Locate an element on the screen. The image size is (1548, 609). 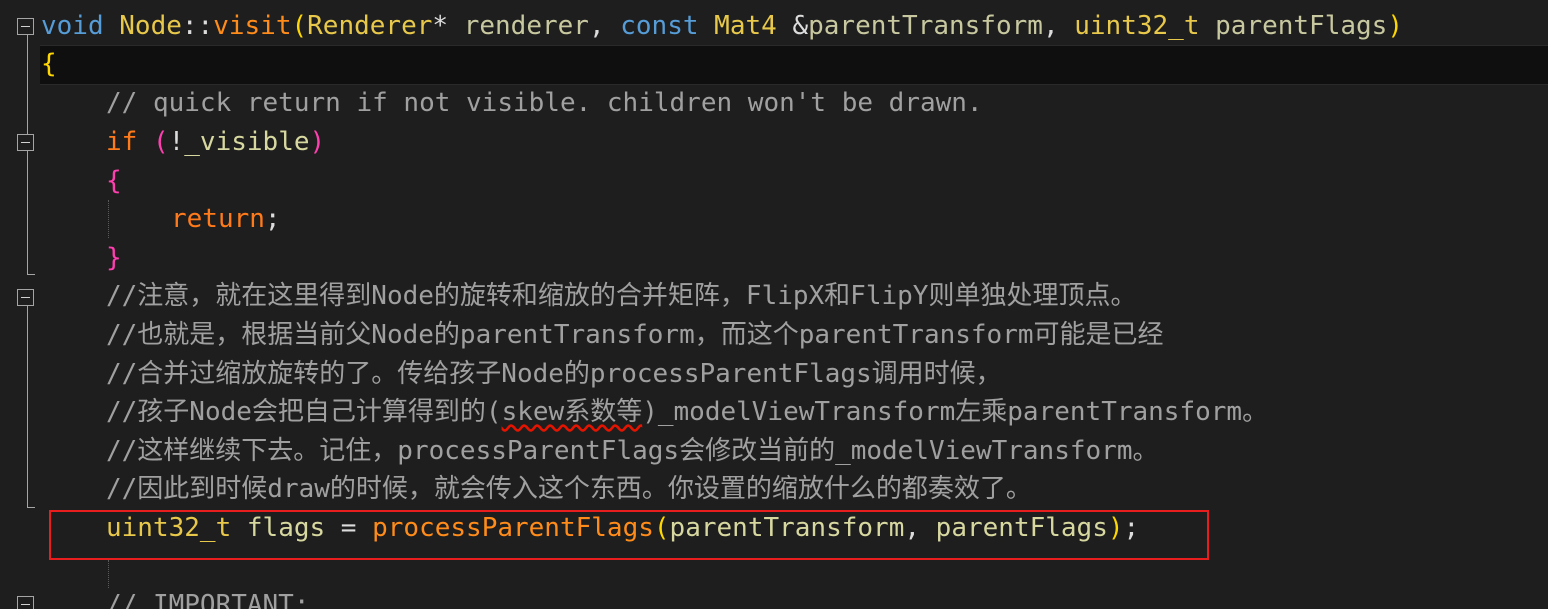
highlight-box is located at coordinates (629, 535).